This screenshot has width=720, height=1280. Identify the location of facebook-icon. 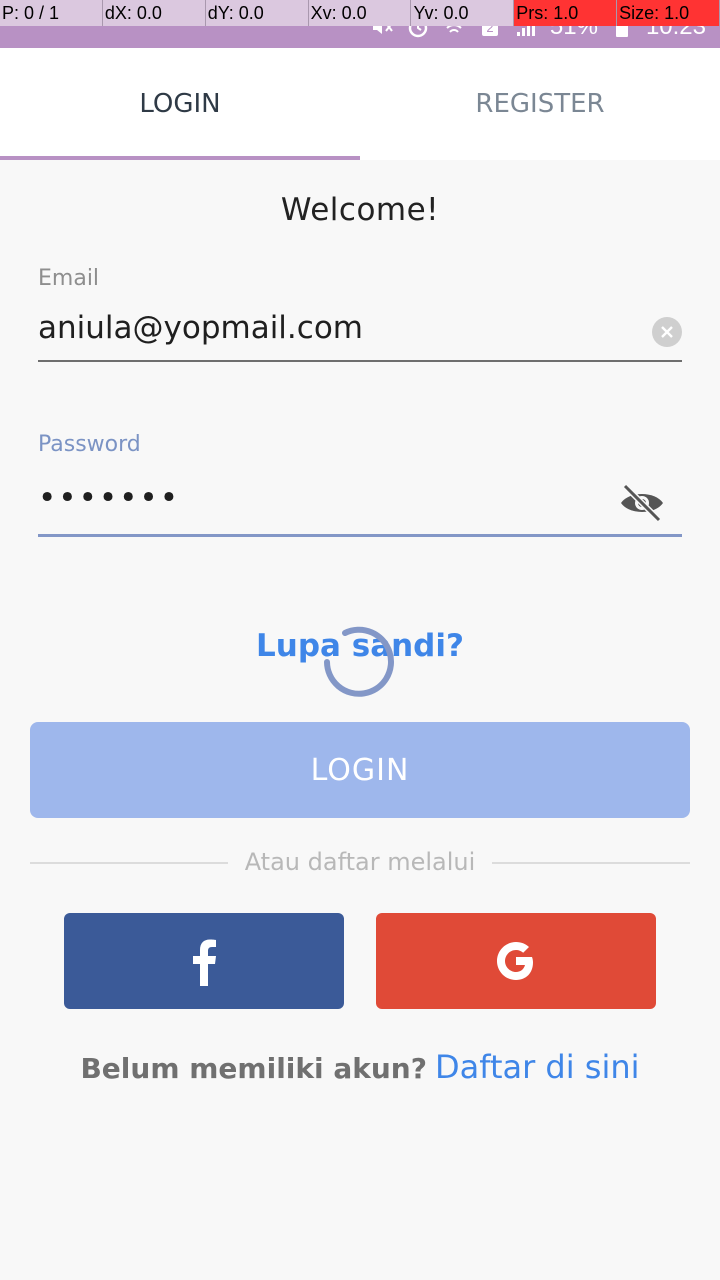
(204, 962).